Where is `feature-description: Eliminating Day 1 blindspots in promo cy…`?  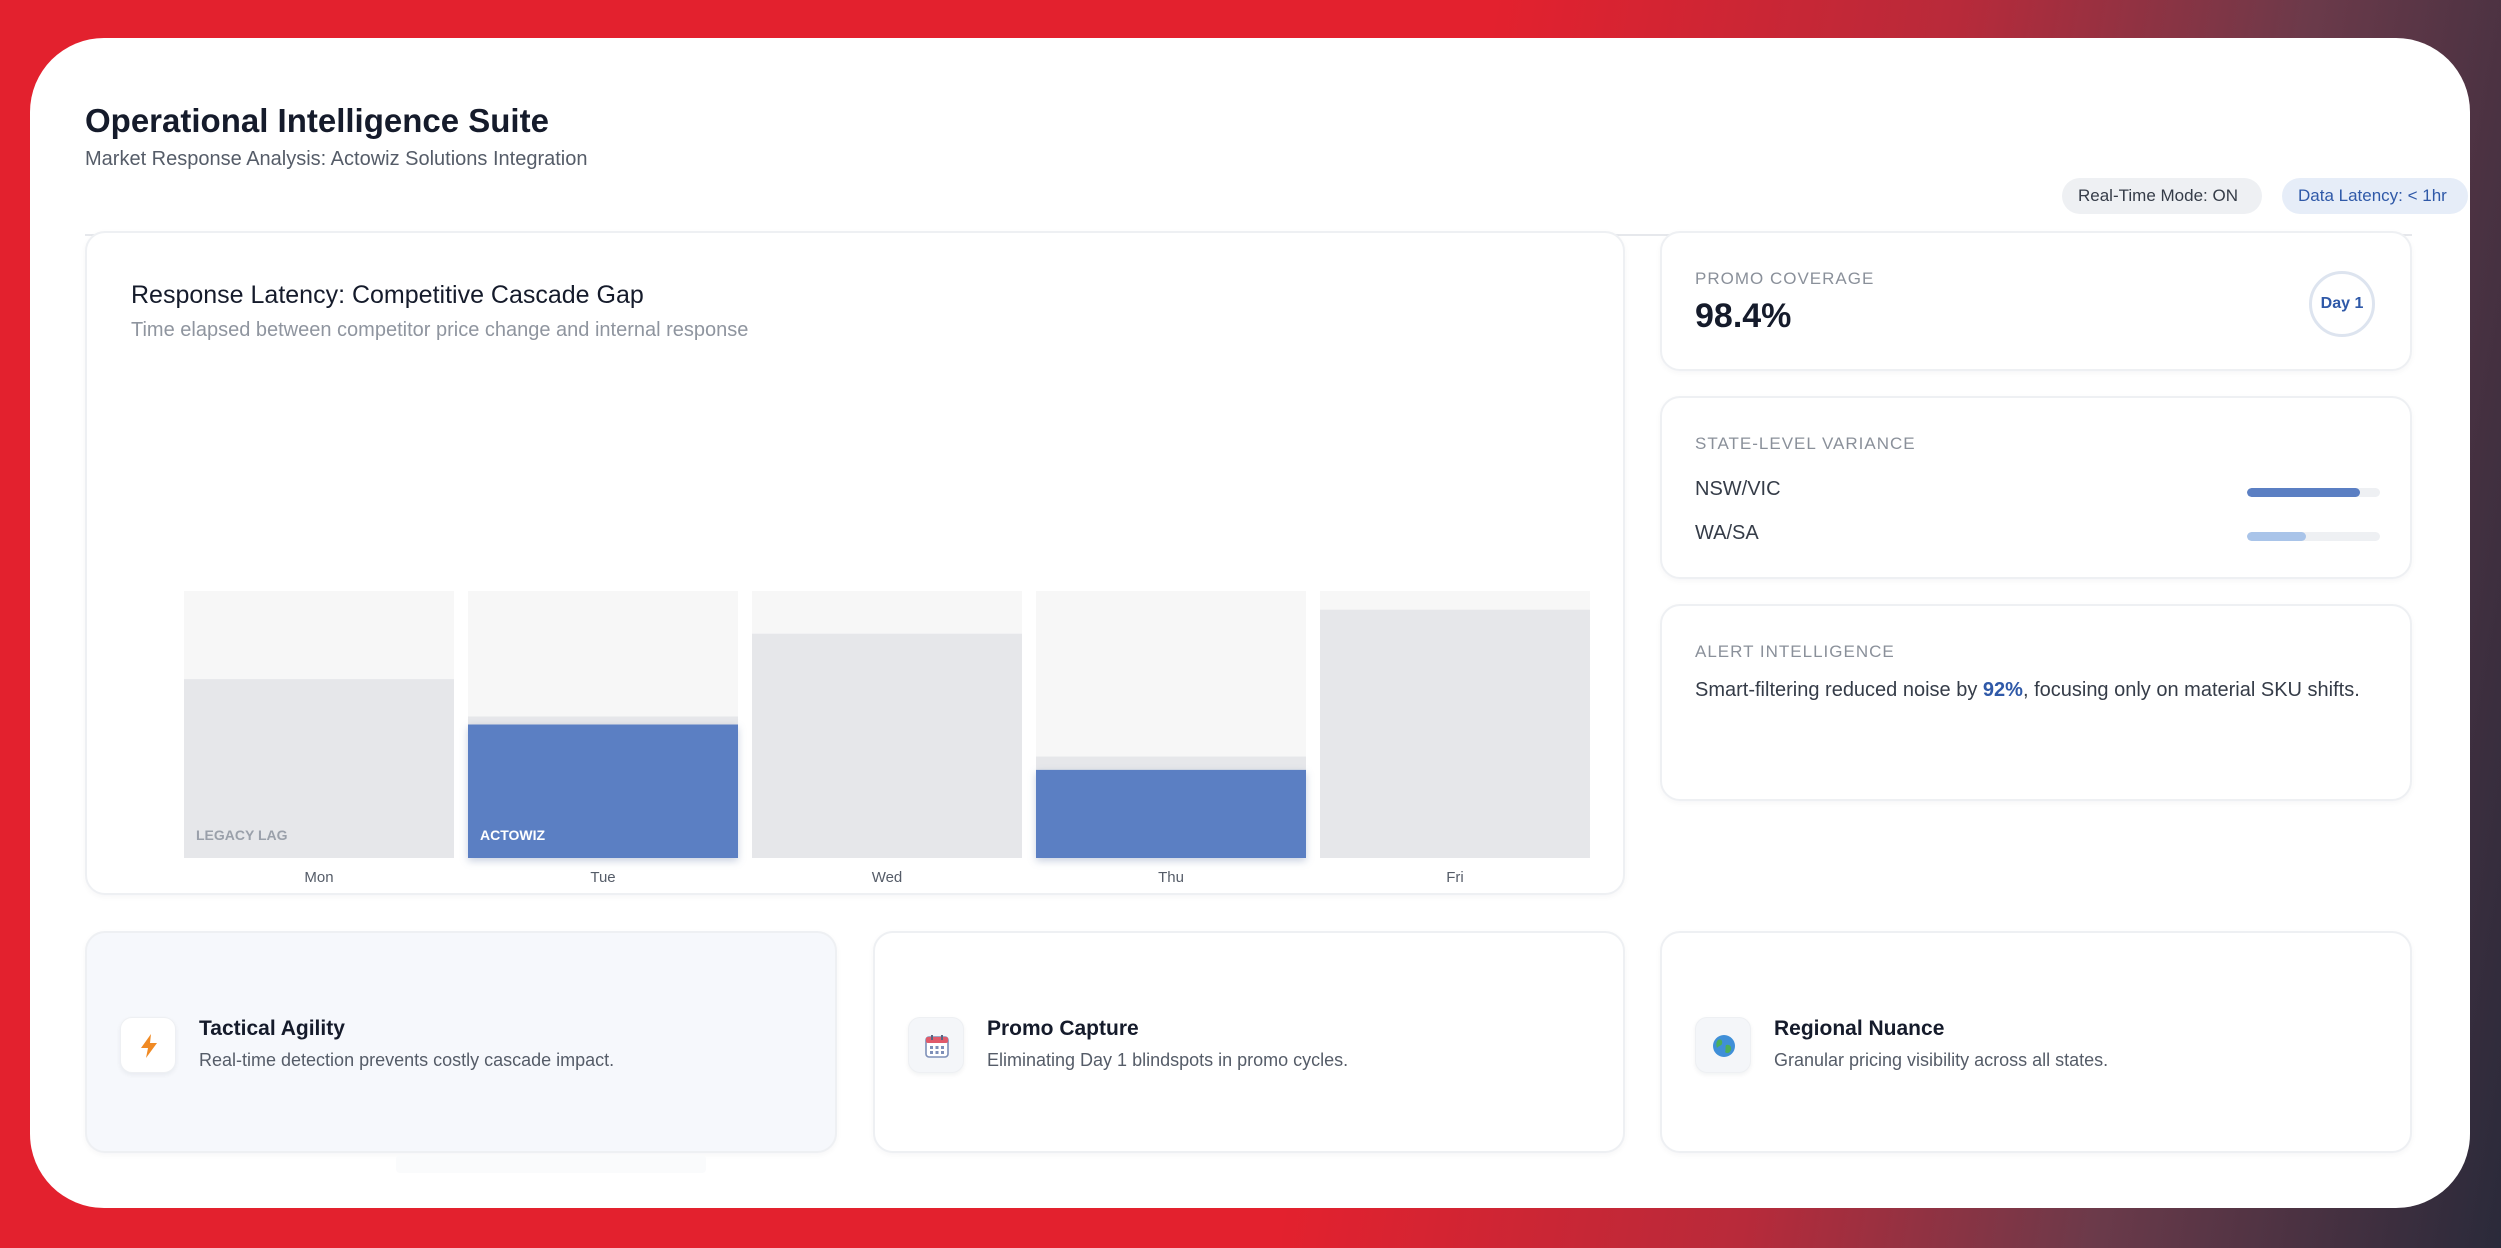 feature-description: Eliminating Day 1 blindspots in promo cy… is located at coordinates (1168, 1060).